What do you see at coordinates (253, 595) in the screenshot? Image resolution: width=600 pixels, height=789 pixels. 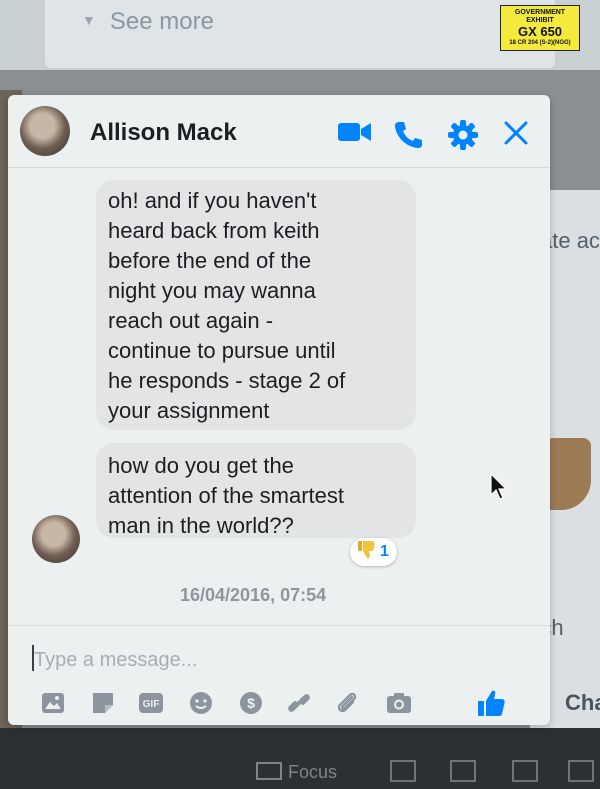 I see `message-timestamp: 16/04/2016, 07:54` at bounding box center [253, 595].